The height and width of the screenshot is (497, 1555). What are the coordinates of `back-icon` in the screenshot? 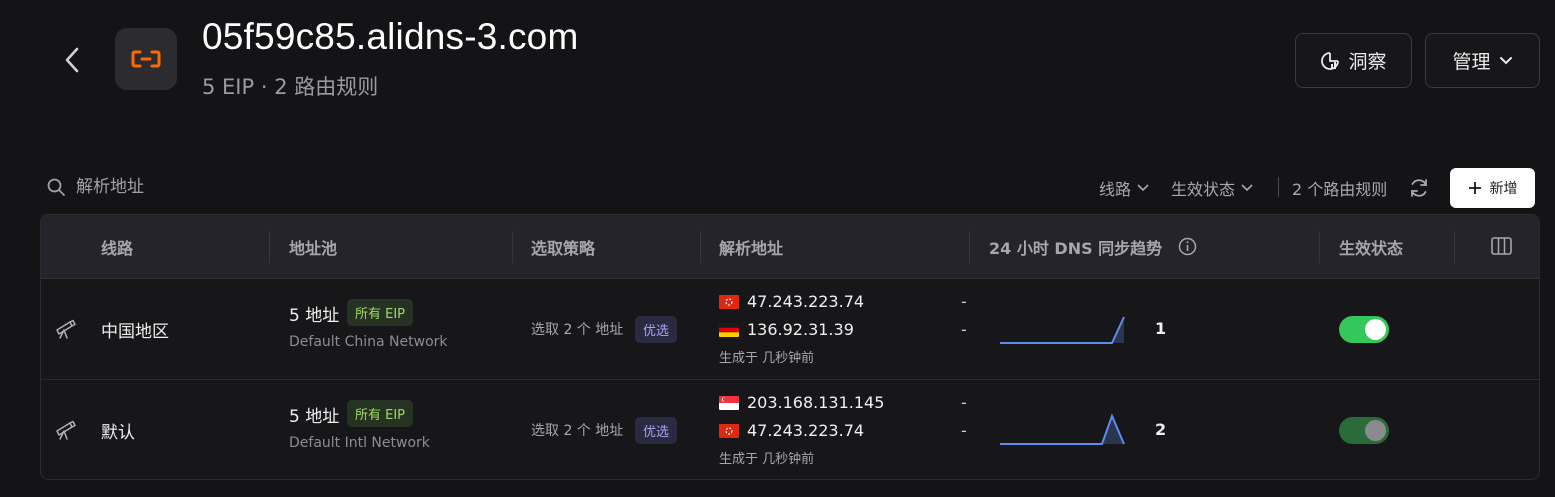 It's located at (72, 60).